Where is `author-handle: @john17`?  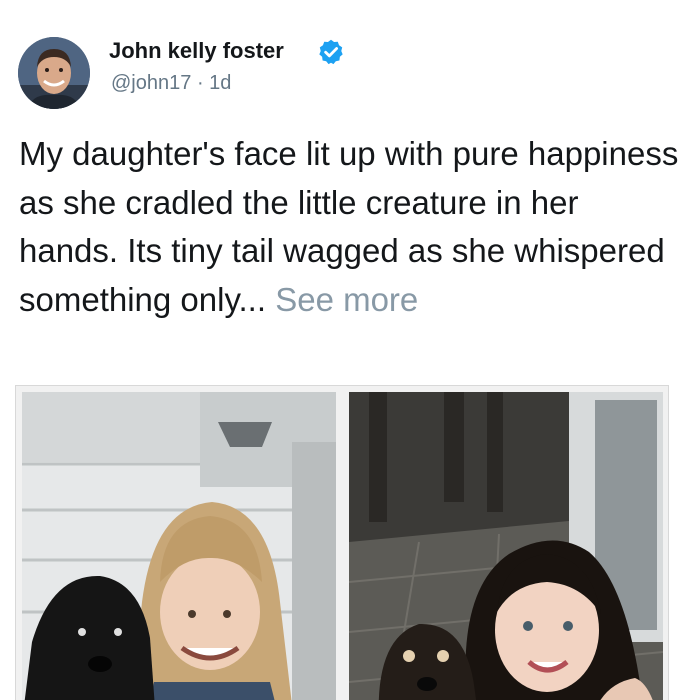 author-handle: @john17 is located at coordinates (151, 83).